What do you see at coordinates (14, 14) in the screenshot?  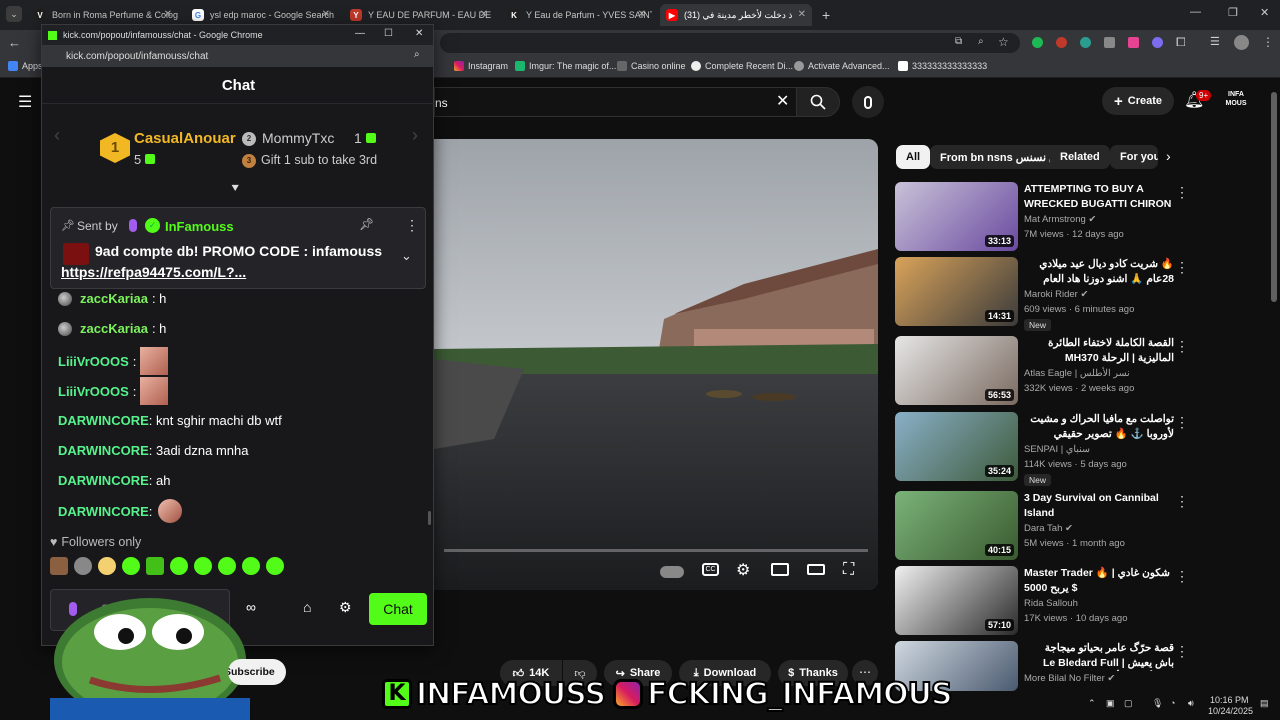 I see `tab-search-button: ⌄` at bounding box center [14, 14].